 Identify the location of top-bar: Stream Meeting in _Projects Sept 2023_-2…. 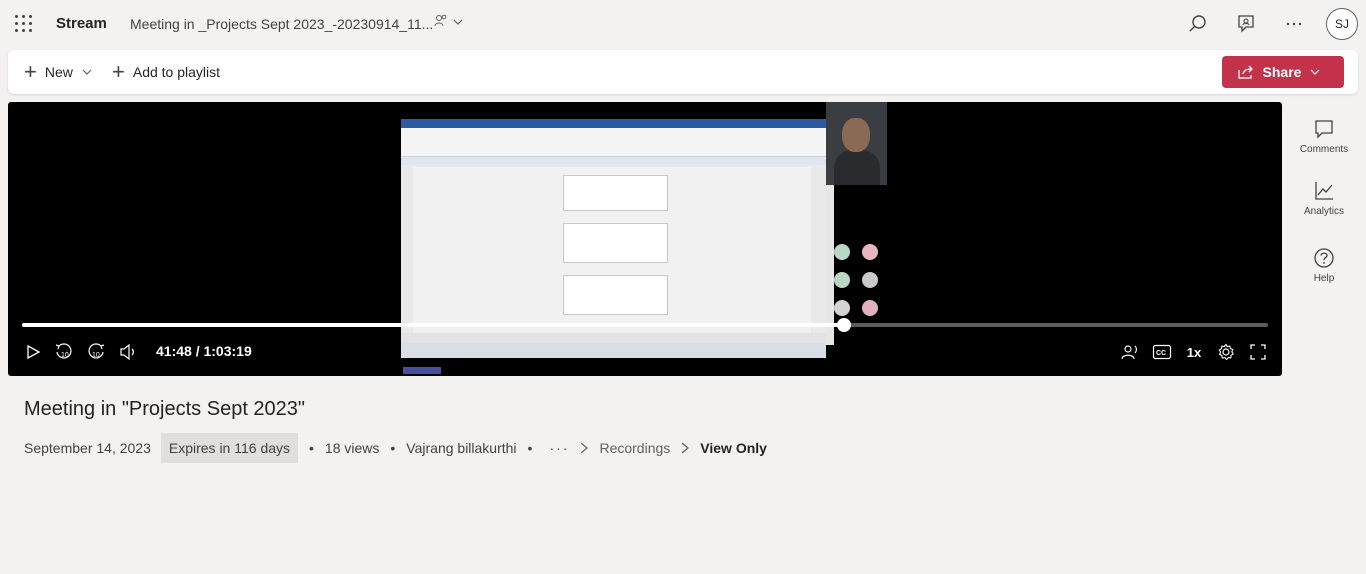
(683, 24).